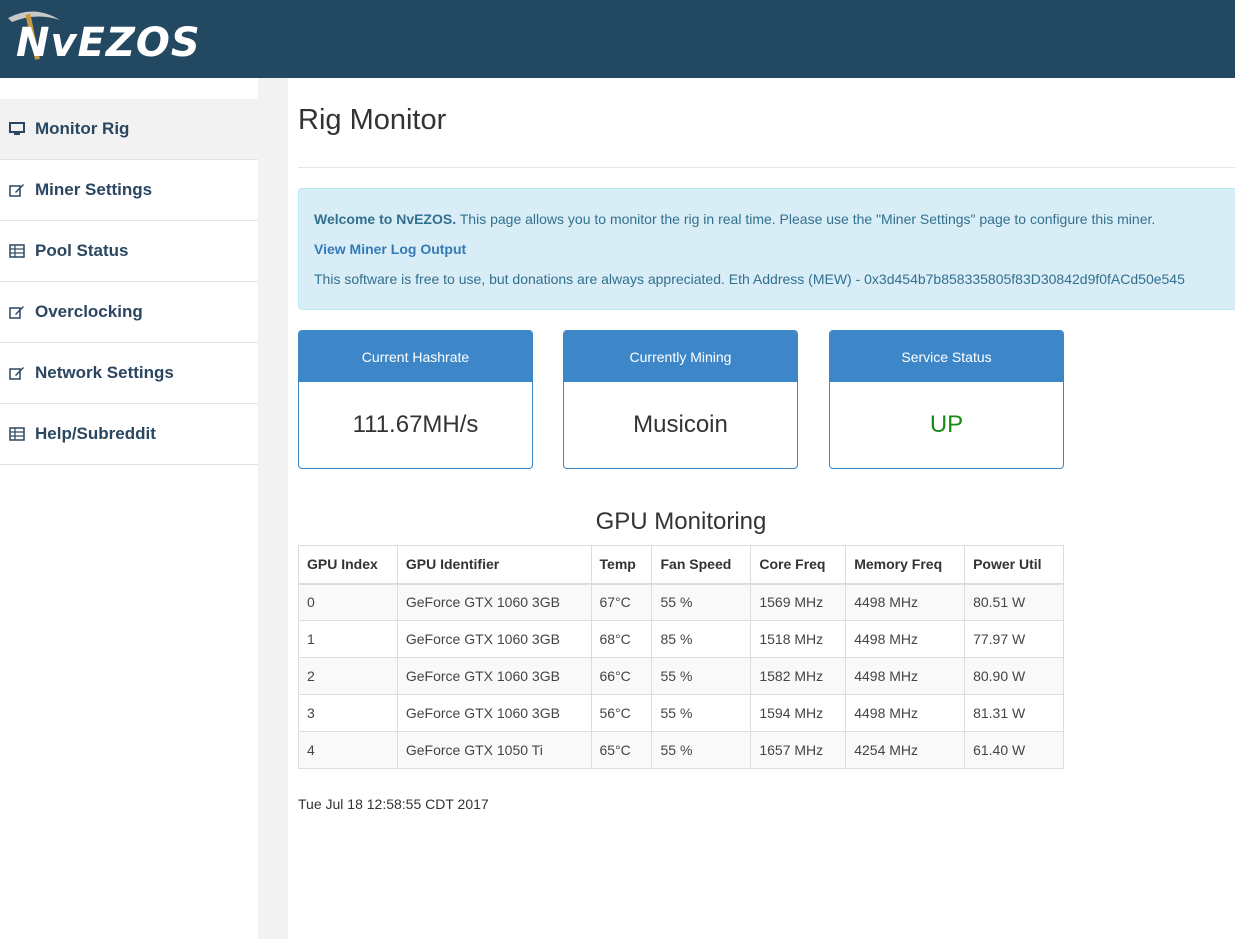 Image resolution: width=1235 pixels, height=939 pixels. I want to click on table-cell: 0, so click(348, 602).